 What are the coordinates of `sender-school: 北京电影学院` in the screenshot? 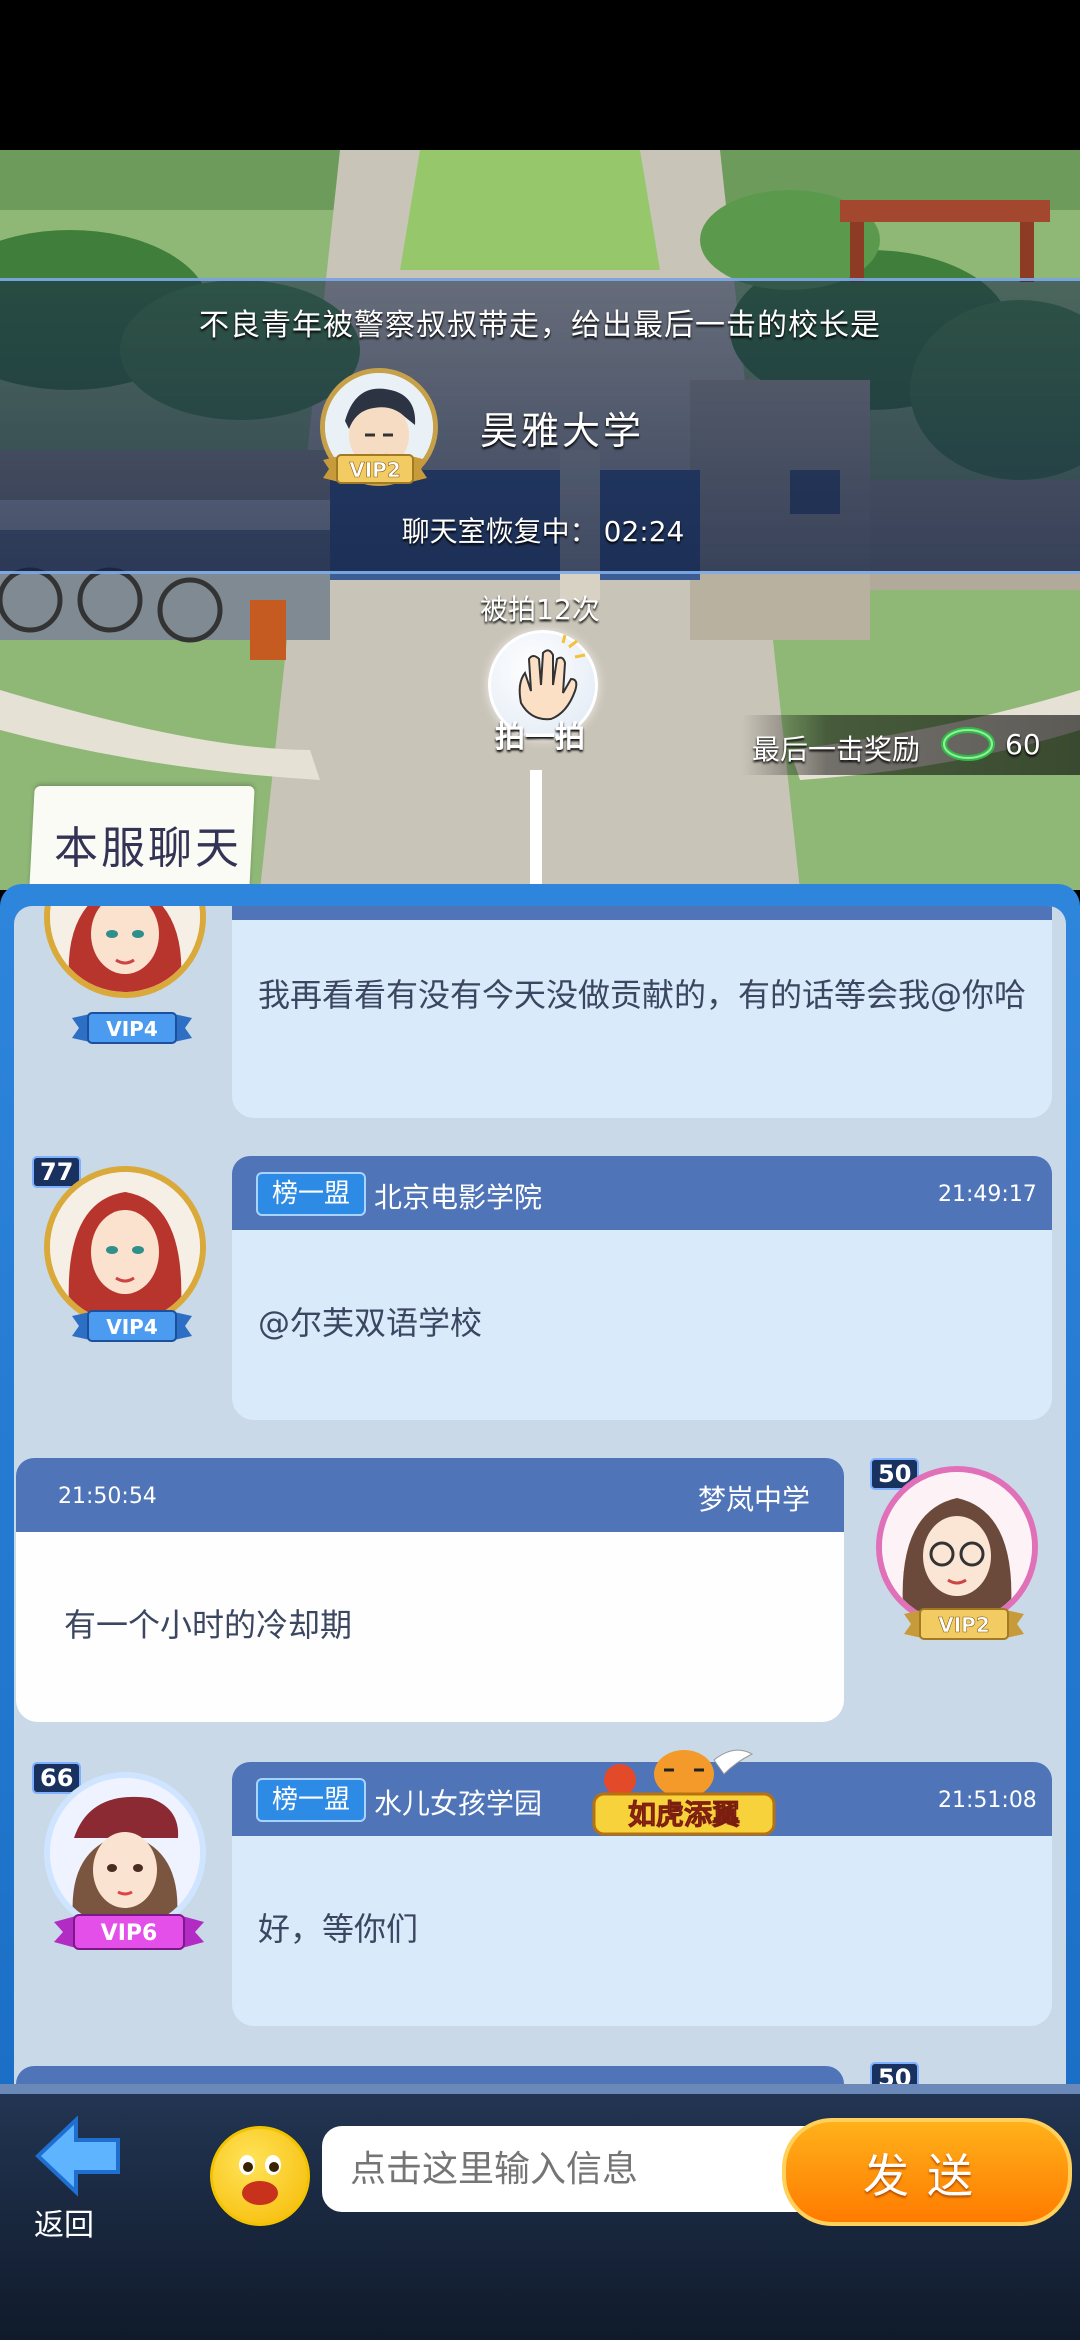 It's located at (458, 1197).